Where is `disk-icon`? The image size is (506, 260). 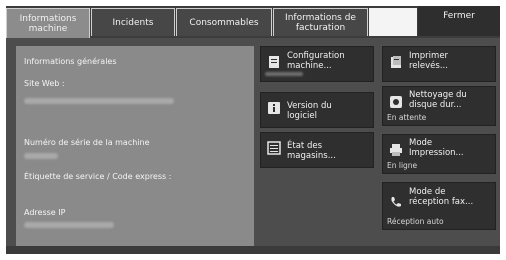 disk-icon is located at coordinates (396, 102).